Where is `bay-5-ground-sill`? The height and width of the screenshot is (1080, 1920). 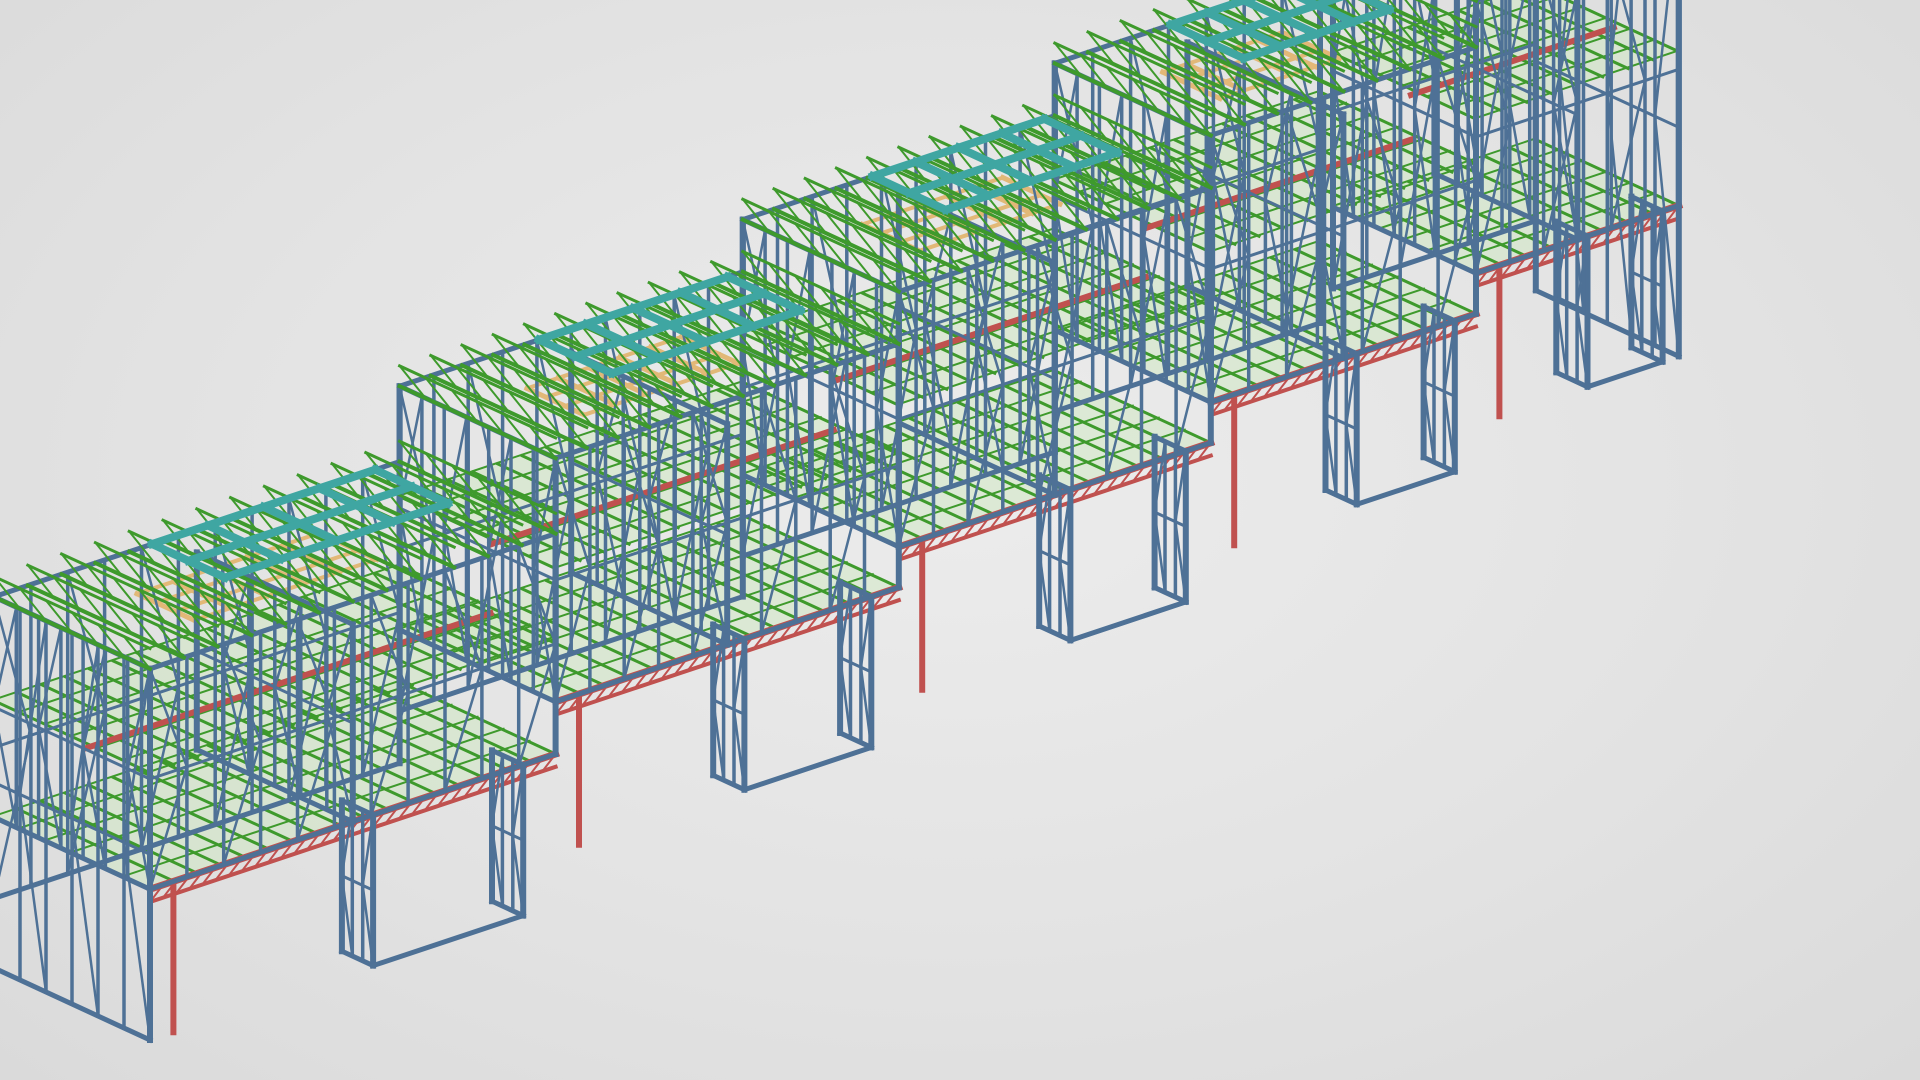
bay-5-ground-sill is located at coordinates (1625, 374).